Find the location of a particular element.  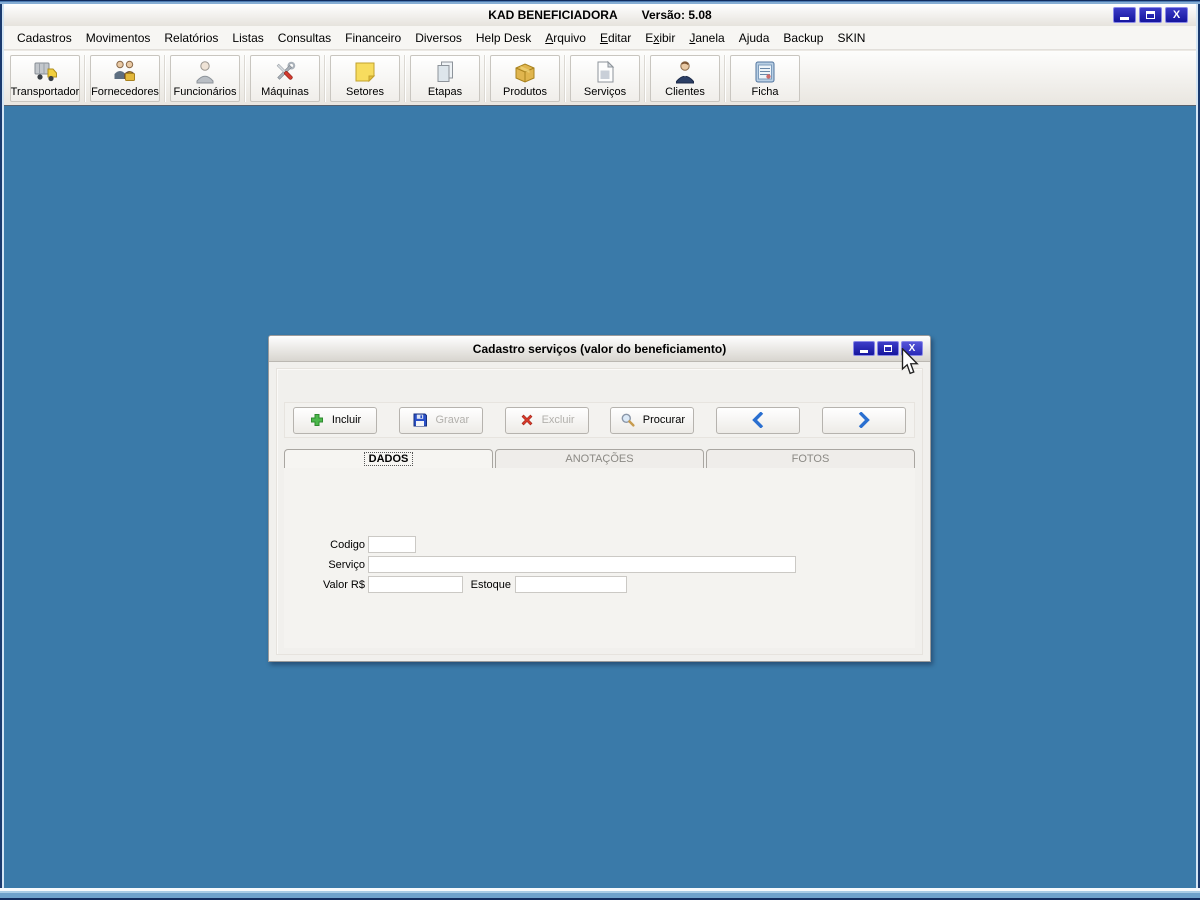

box-icon is located at coordinates (525, 72).